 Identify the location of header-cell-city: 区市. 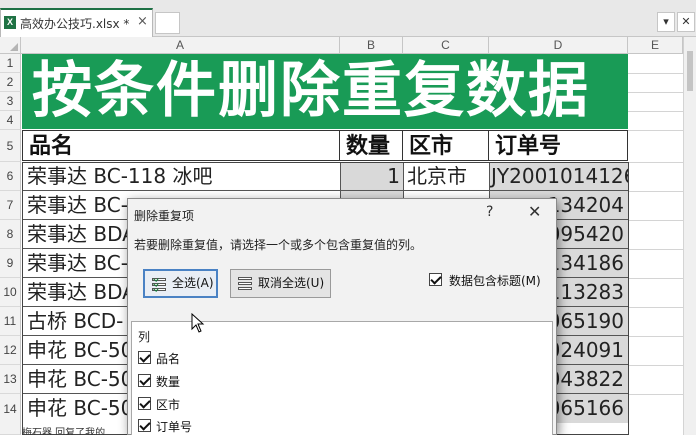
(446, 145).